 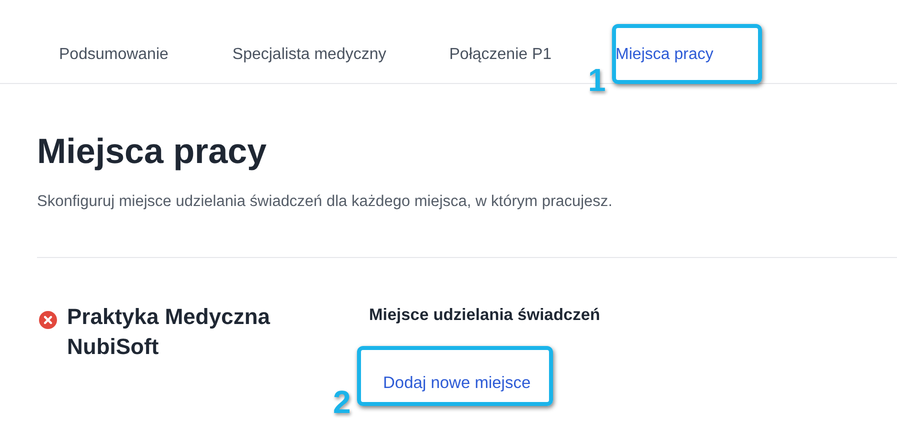 What do you see at coordinates (457, 383) in the screenshot?
I see `add-place-link: Dodaj nowe miejsce` at bounding box center [457, 383].